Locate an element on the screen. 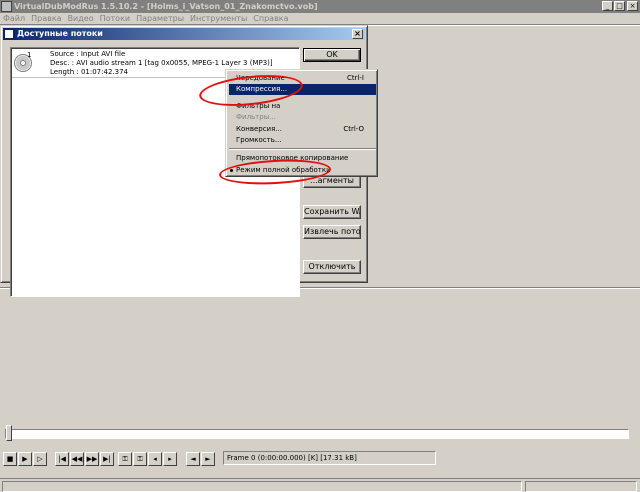 The width and height of the screenshot is (640, 492). menu-options: Параметры is located at coordinates (160, 18).